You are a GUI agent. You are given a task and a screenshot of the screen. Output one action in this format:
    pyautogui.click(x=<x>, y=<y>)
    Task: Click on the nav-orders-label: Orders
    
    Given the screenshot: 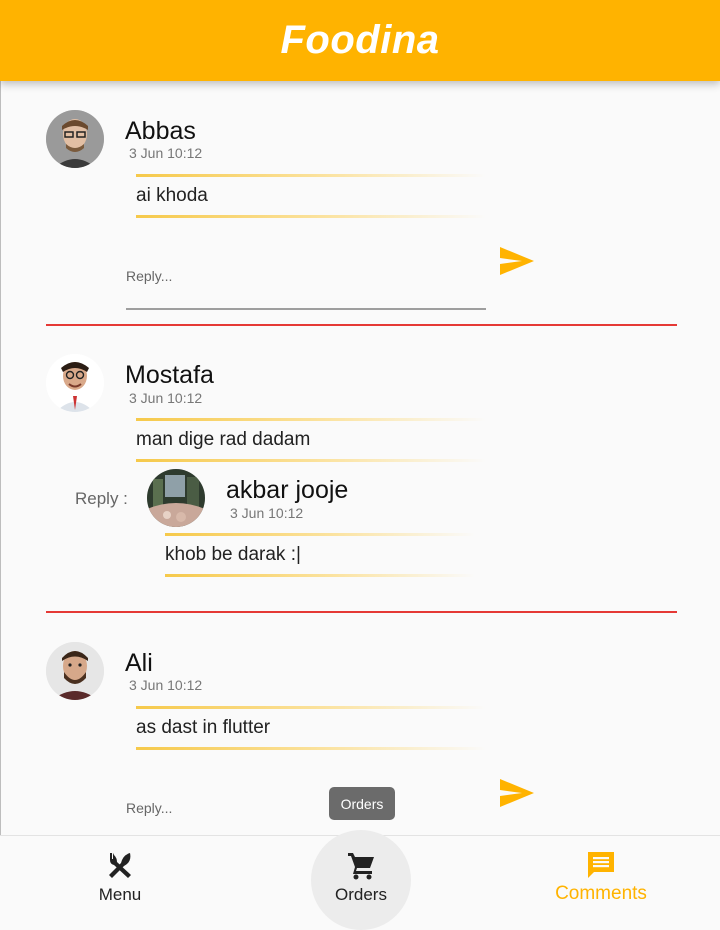 What is the action you would take?
    pyautogui.click(x=361, y=894)
    